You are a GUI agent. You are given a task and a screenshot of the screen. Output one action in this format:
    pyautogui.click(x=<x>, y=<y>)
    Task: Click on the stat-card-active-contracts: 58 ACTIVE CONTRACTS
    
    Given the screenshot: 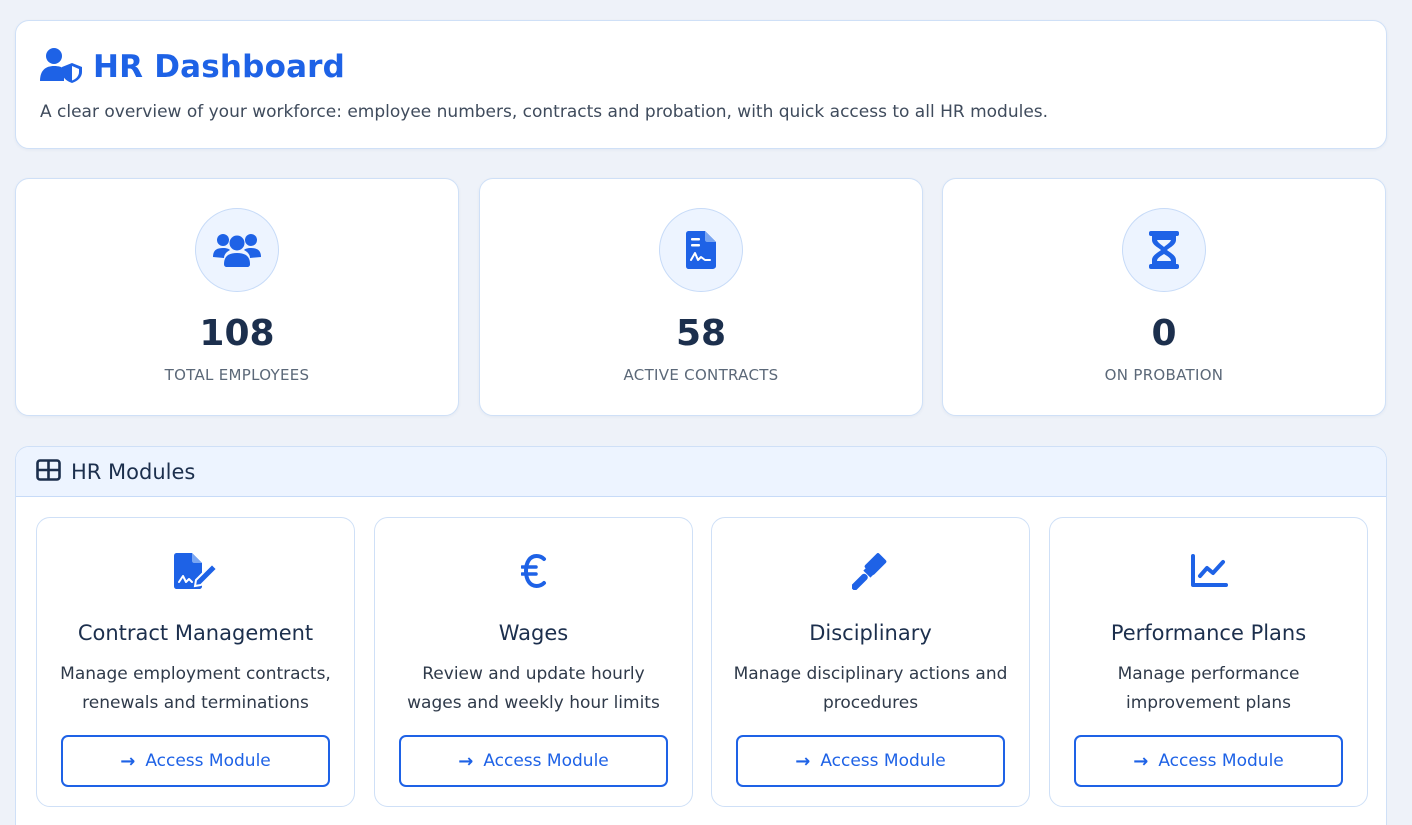 What is the action you would take?
    pyautogui.click(x=701, y=297)
    